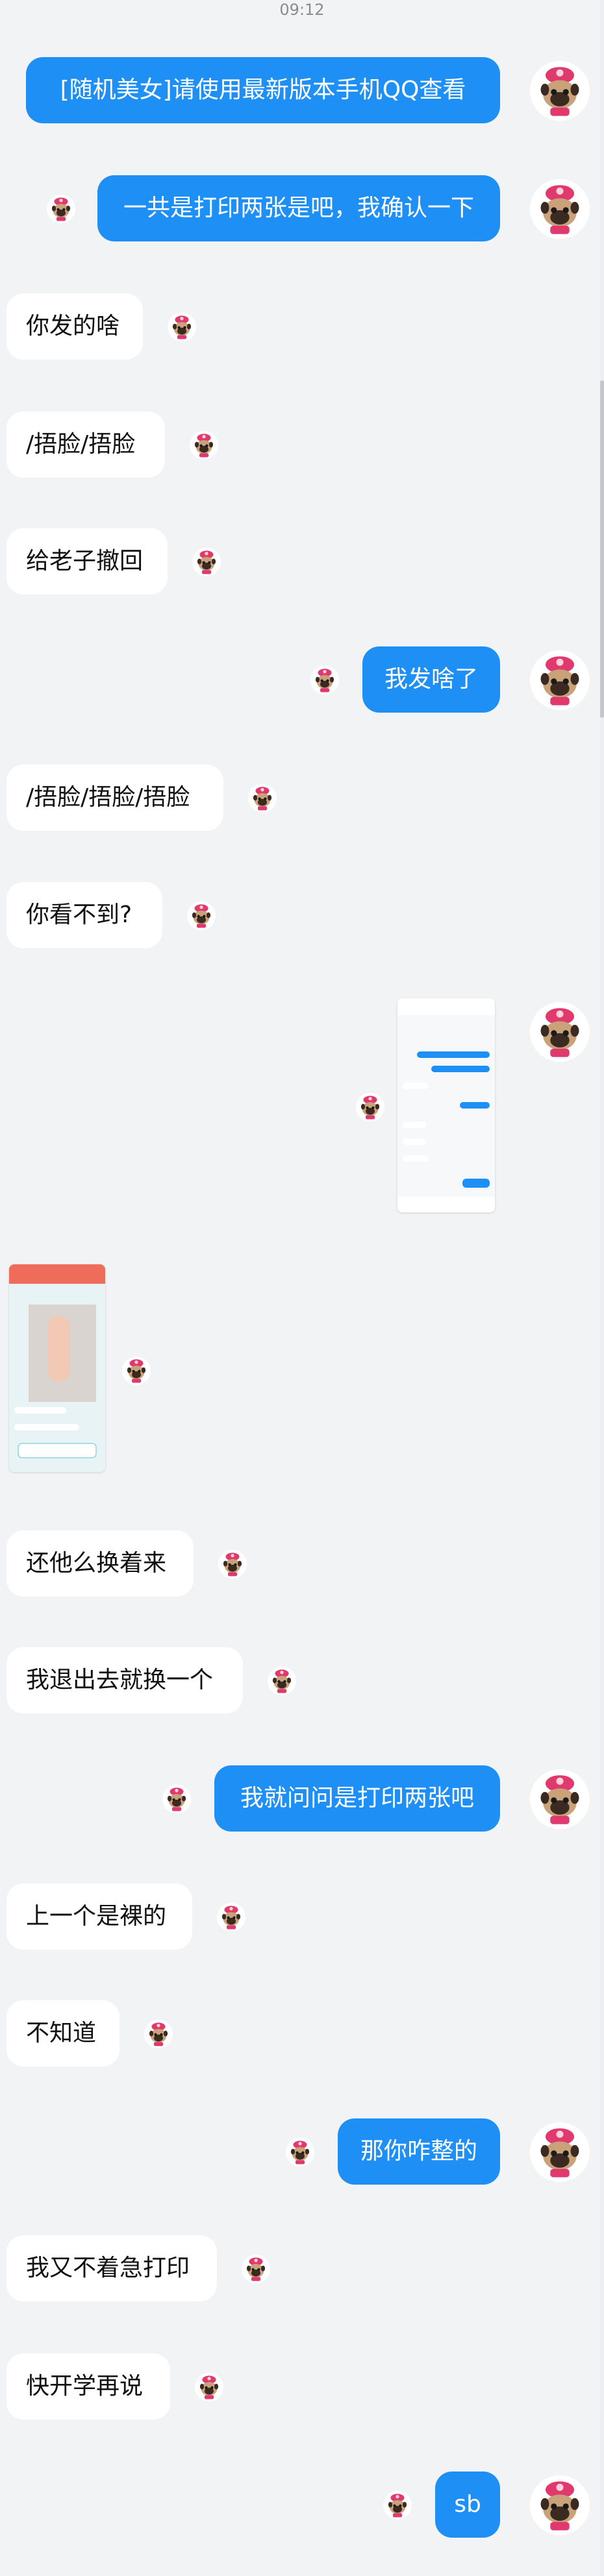 Image resolution: width=604 pixels, height=2576 pixels. I want to click on message-bubble-incoming: 你发的啥, so click(74, 326).